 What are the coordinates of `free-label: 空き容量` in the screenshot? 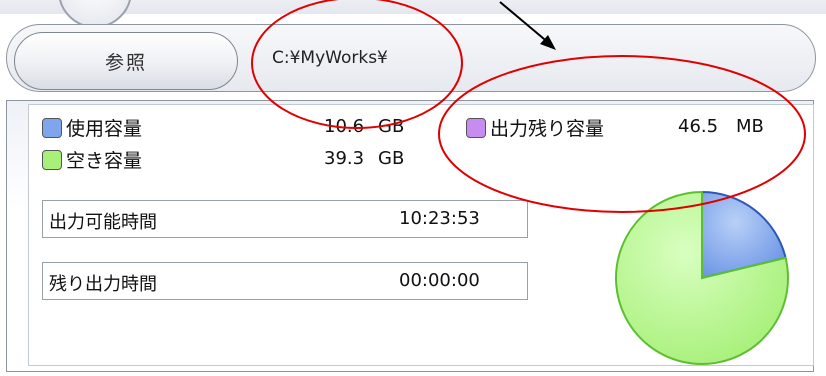 It's located at (104, 161).